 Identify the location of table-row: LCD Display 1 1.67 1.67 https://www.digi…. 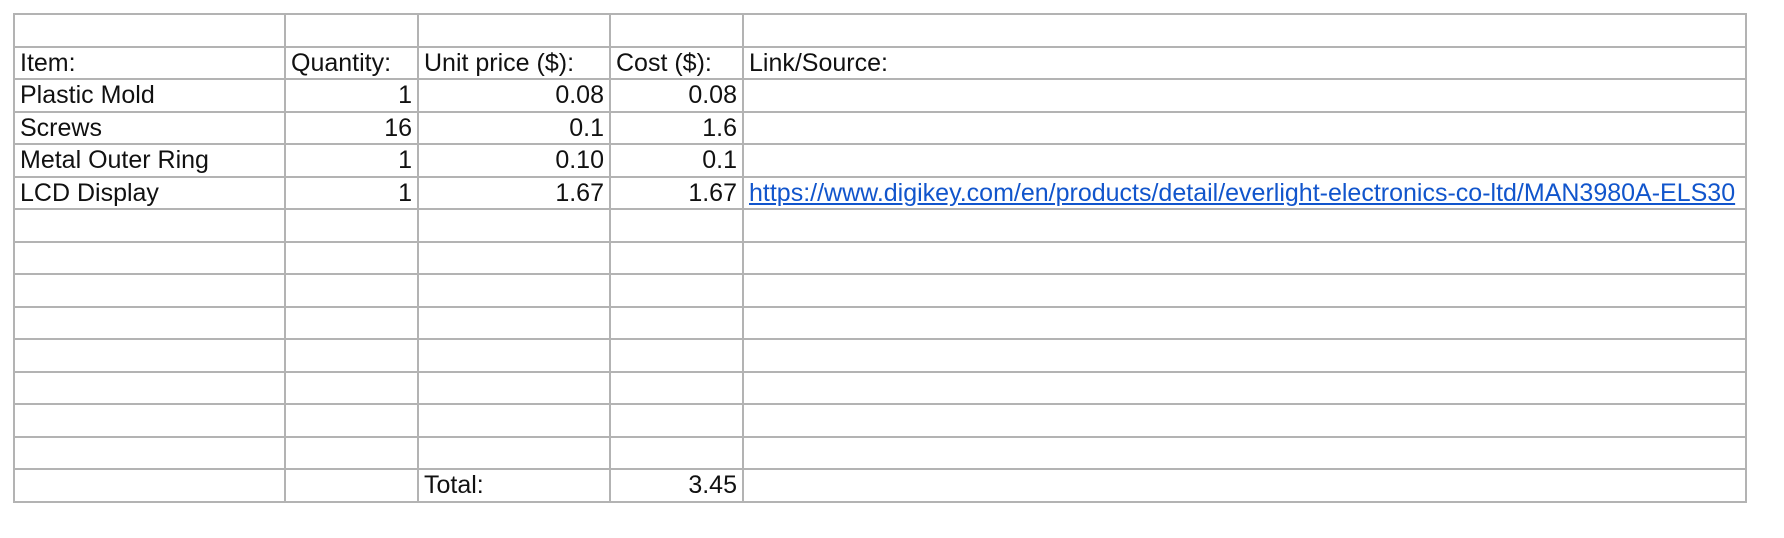
(880, 192).